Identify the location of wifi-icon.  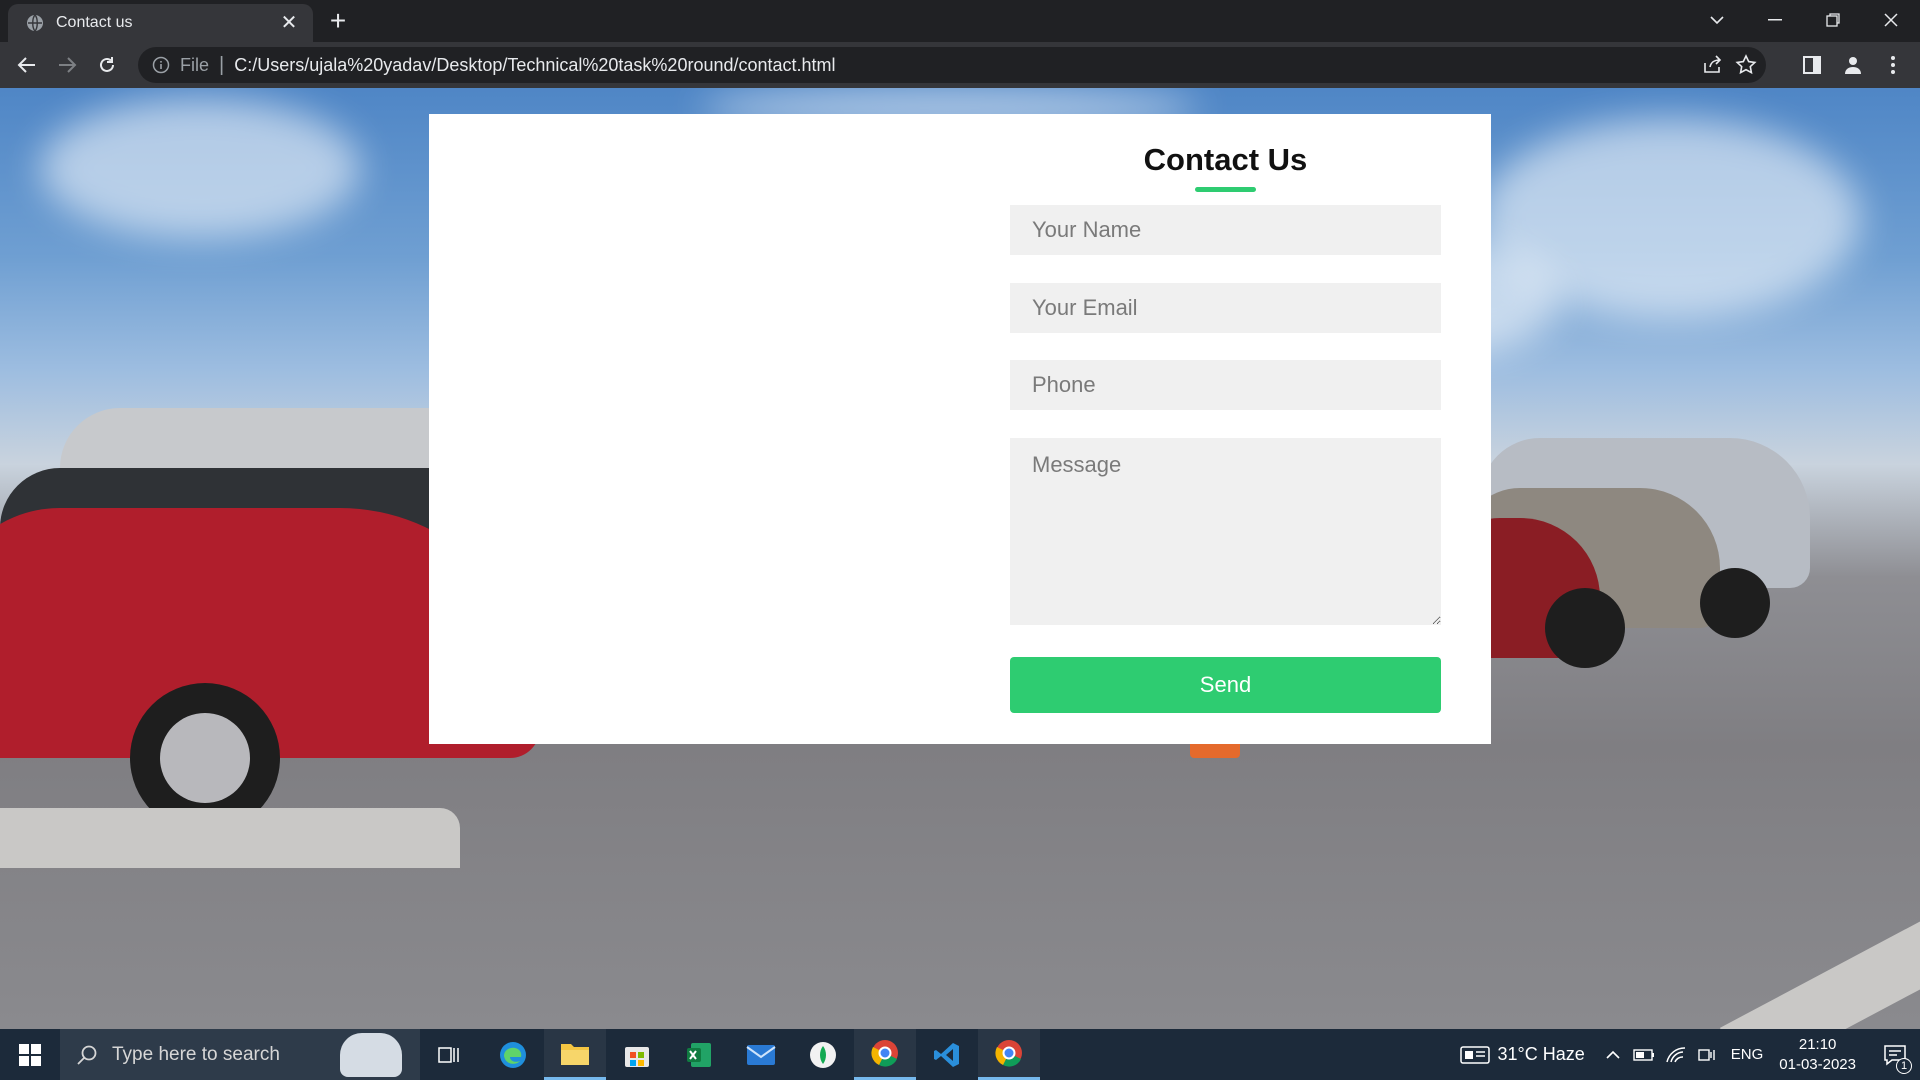
(1676, 1055).